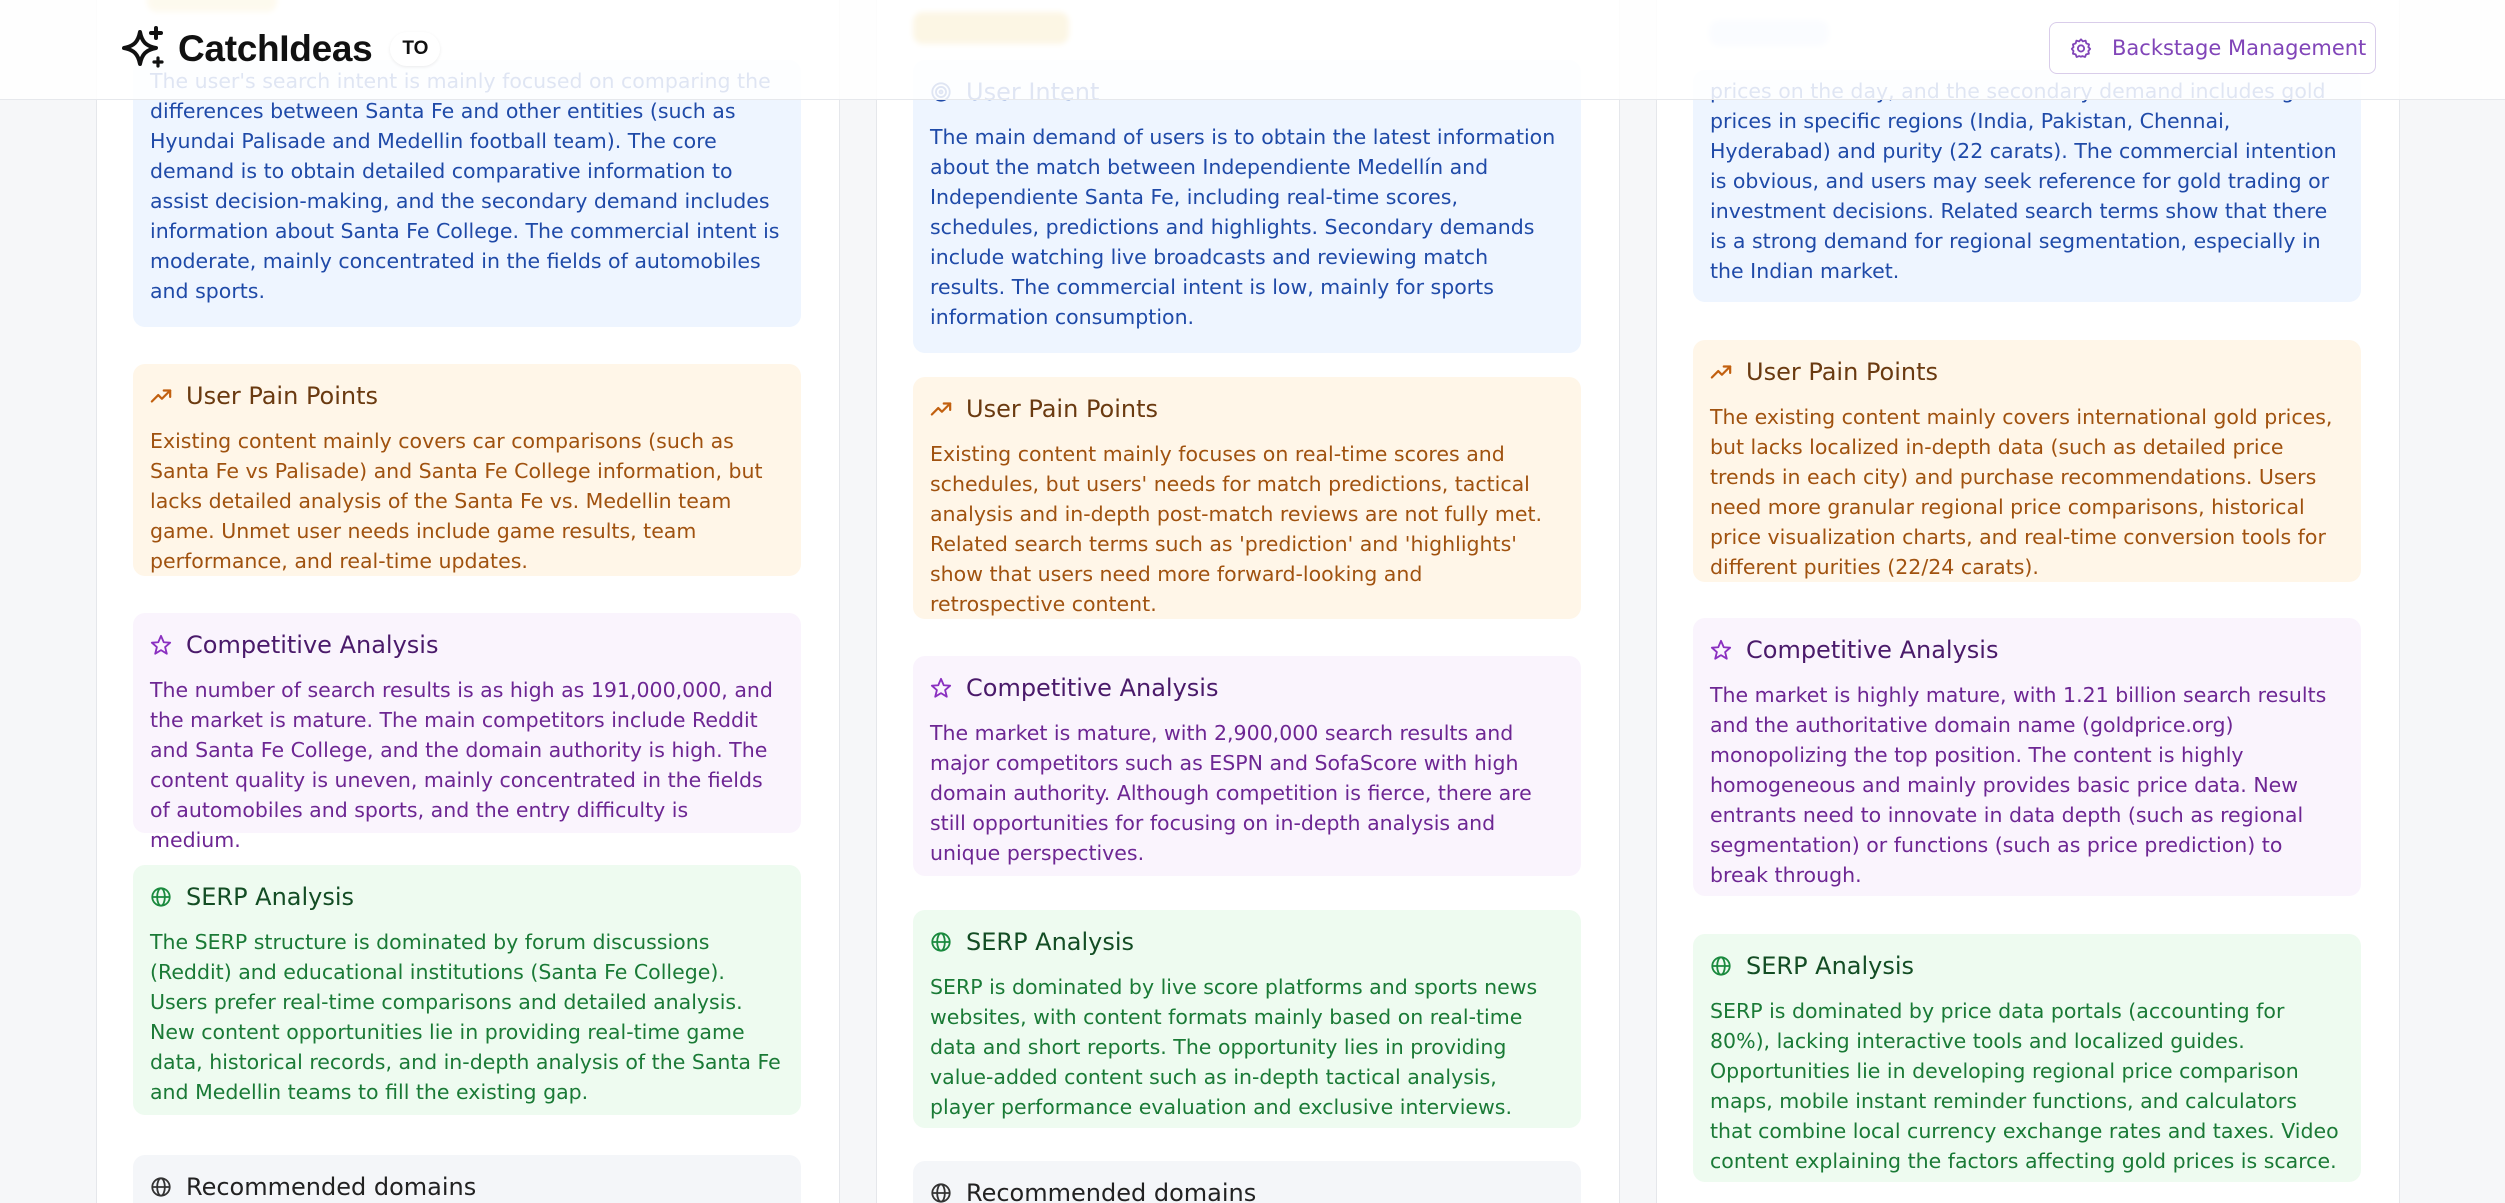  I want to click on logo: CatchIdeas TO, so click(279, 49).